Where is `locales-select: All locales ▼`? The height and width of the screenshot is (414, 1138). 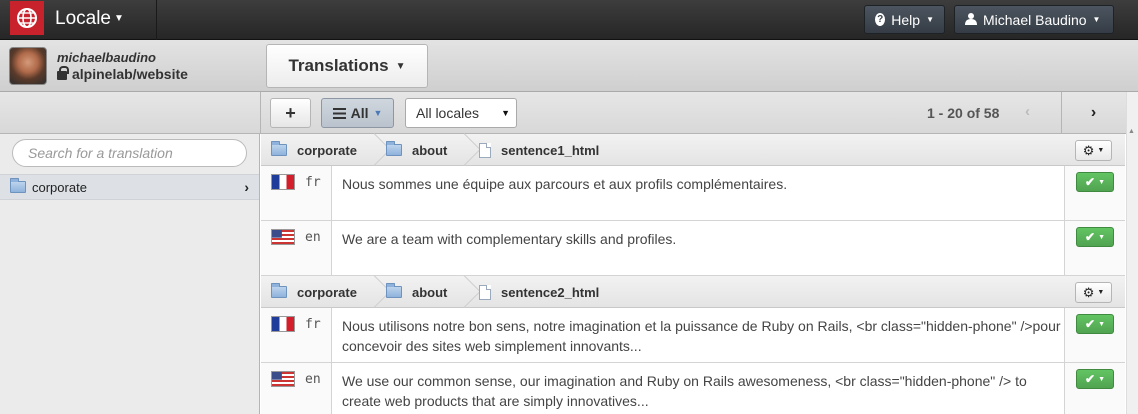 locales-select: All locales ▼ is located at coordinates (461, 113).